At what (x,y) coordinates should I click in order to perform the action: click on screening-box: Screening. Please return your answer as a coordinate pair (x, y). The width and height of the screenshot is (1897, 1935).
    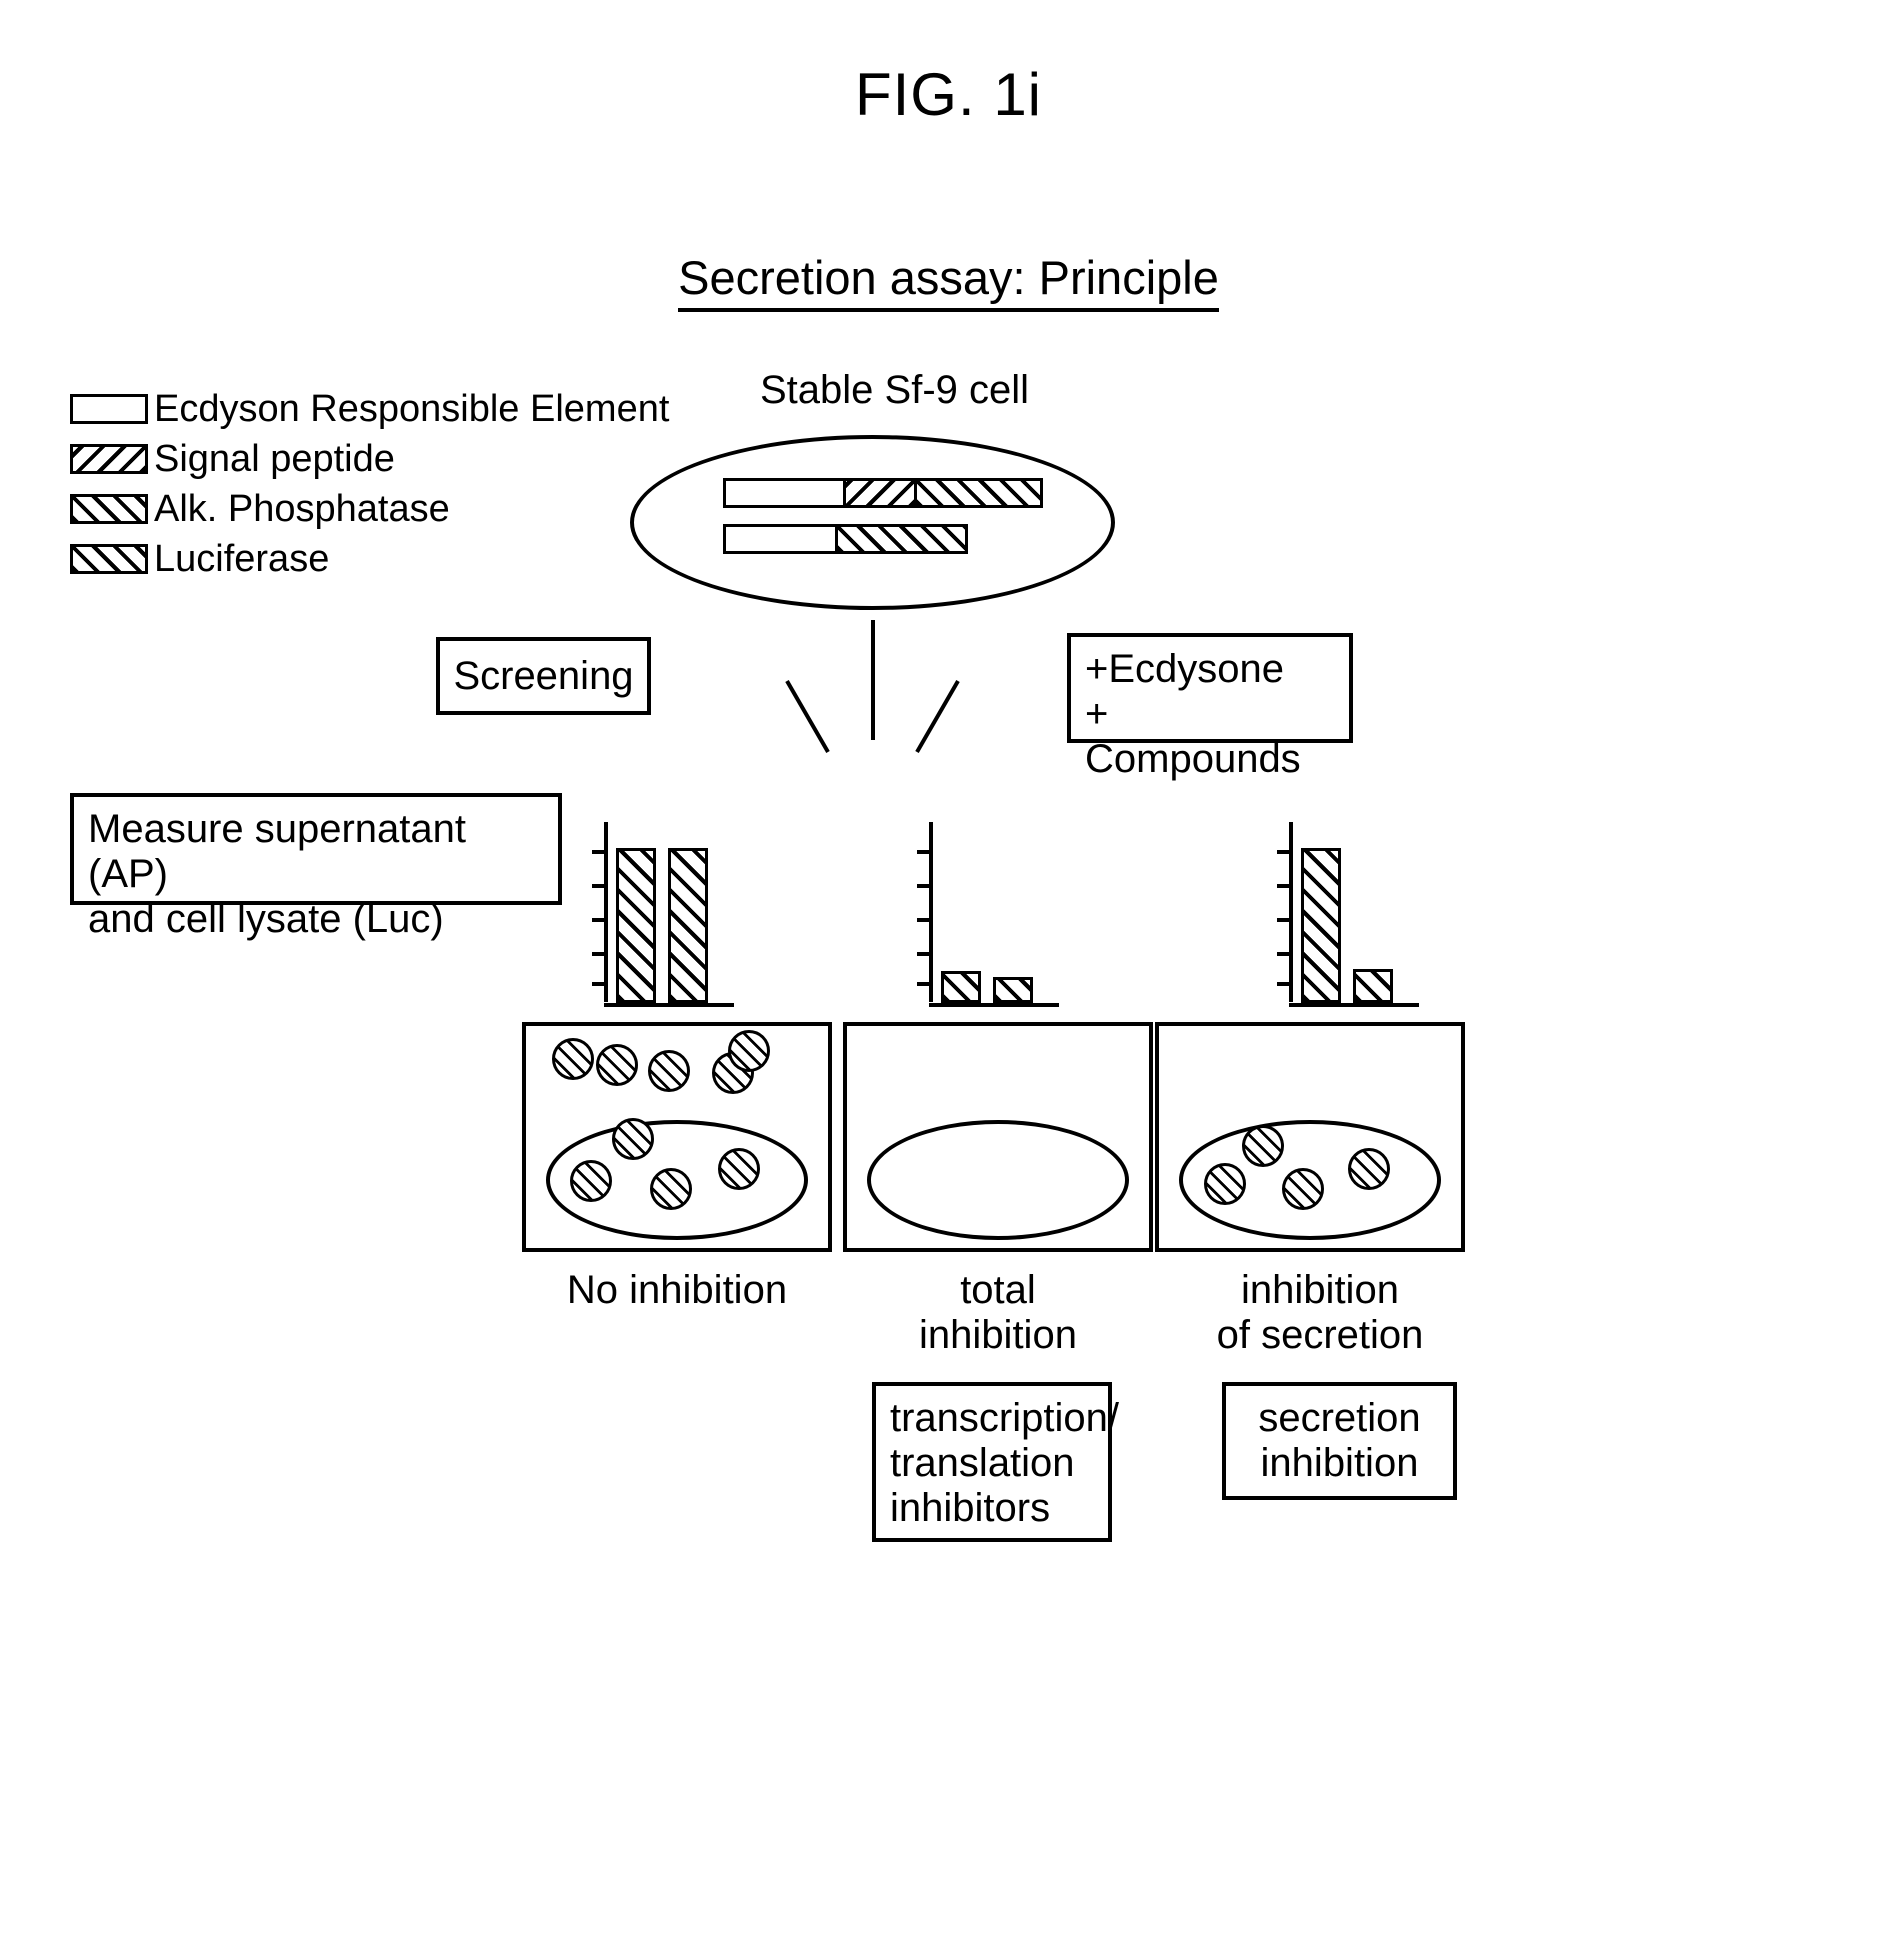
    Looking at the image, I should click on (543, 676).